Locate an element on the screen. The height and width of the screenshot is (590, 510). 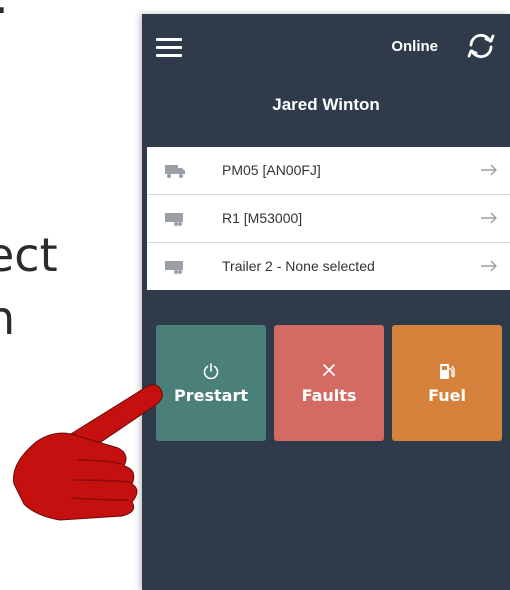
vehicle-label: PM05 [AN00FJ] is located at coordinates (271, 170).